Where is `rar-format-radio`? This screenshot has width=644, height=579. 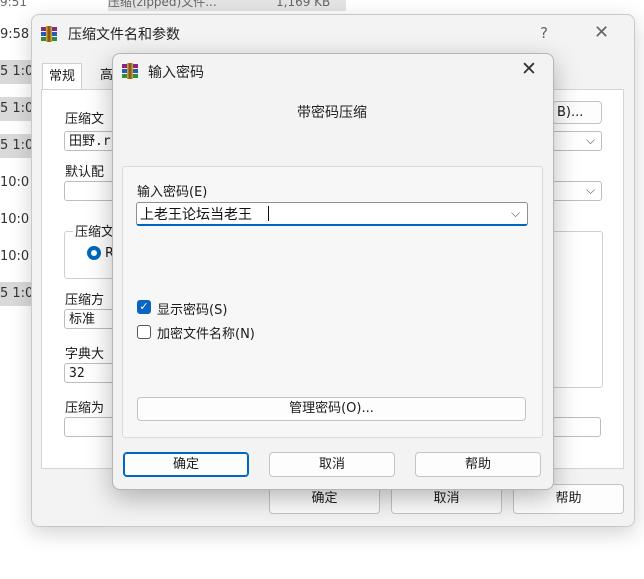
rar-format-radio is located at coordinates (94, 253).